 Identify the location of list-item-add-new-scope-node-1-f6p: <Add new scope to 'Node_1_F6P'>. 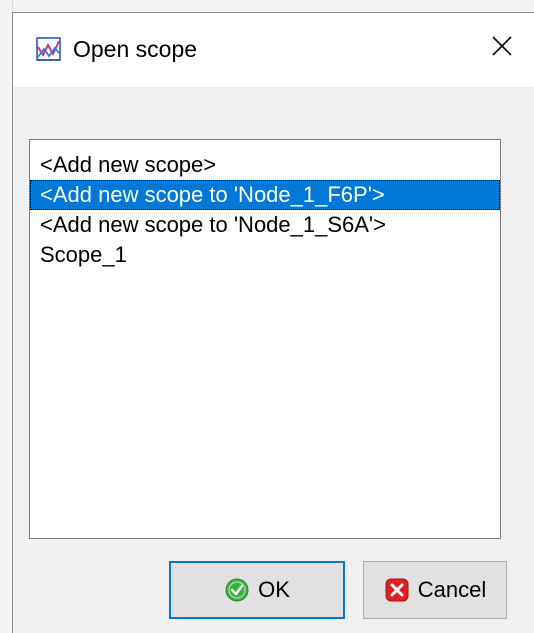
(265, 195).